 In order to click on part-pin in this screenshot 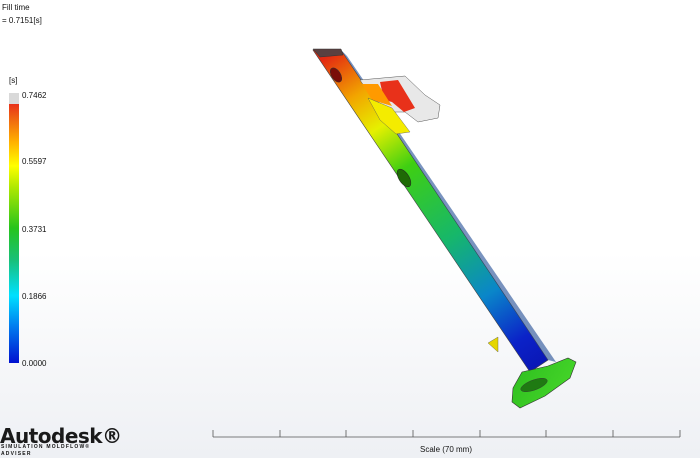, I will do `click(493, 344)`.